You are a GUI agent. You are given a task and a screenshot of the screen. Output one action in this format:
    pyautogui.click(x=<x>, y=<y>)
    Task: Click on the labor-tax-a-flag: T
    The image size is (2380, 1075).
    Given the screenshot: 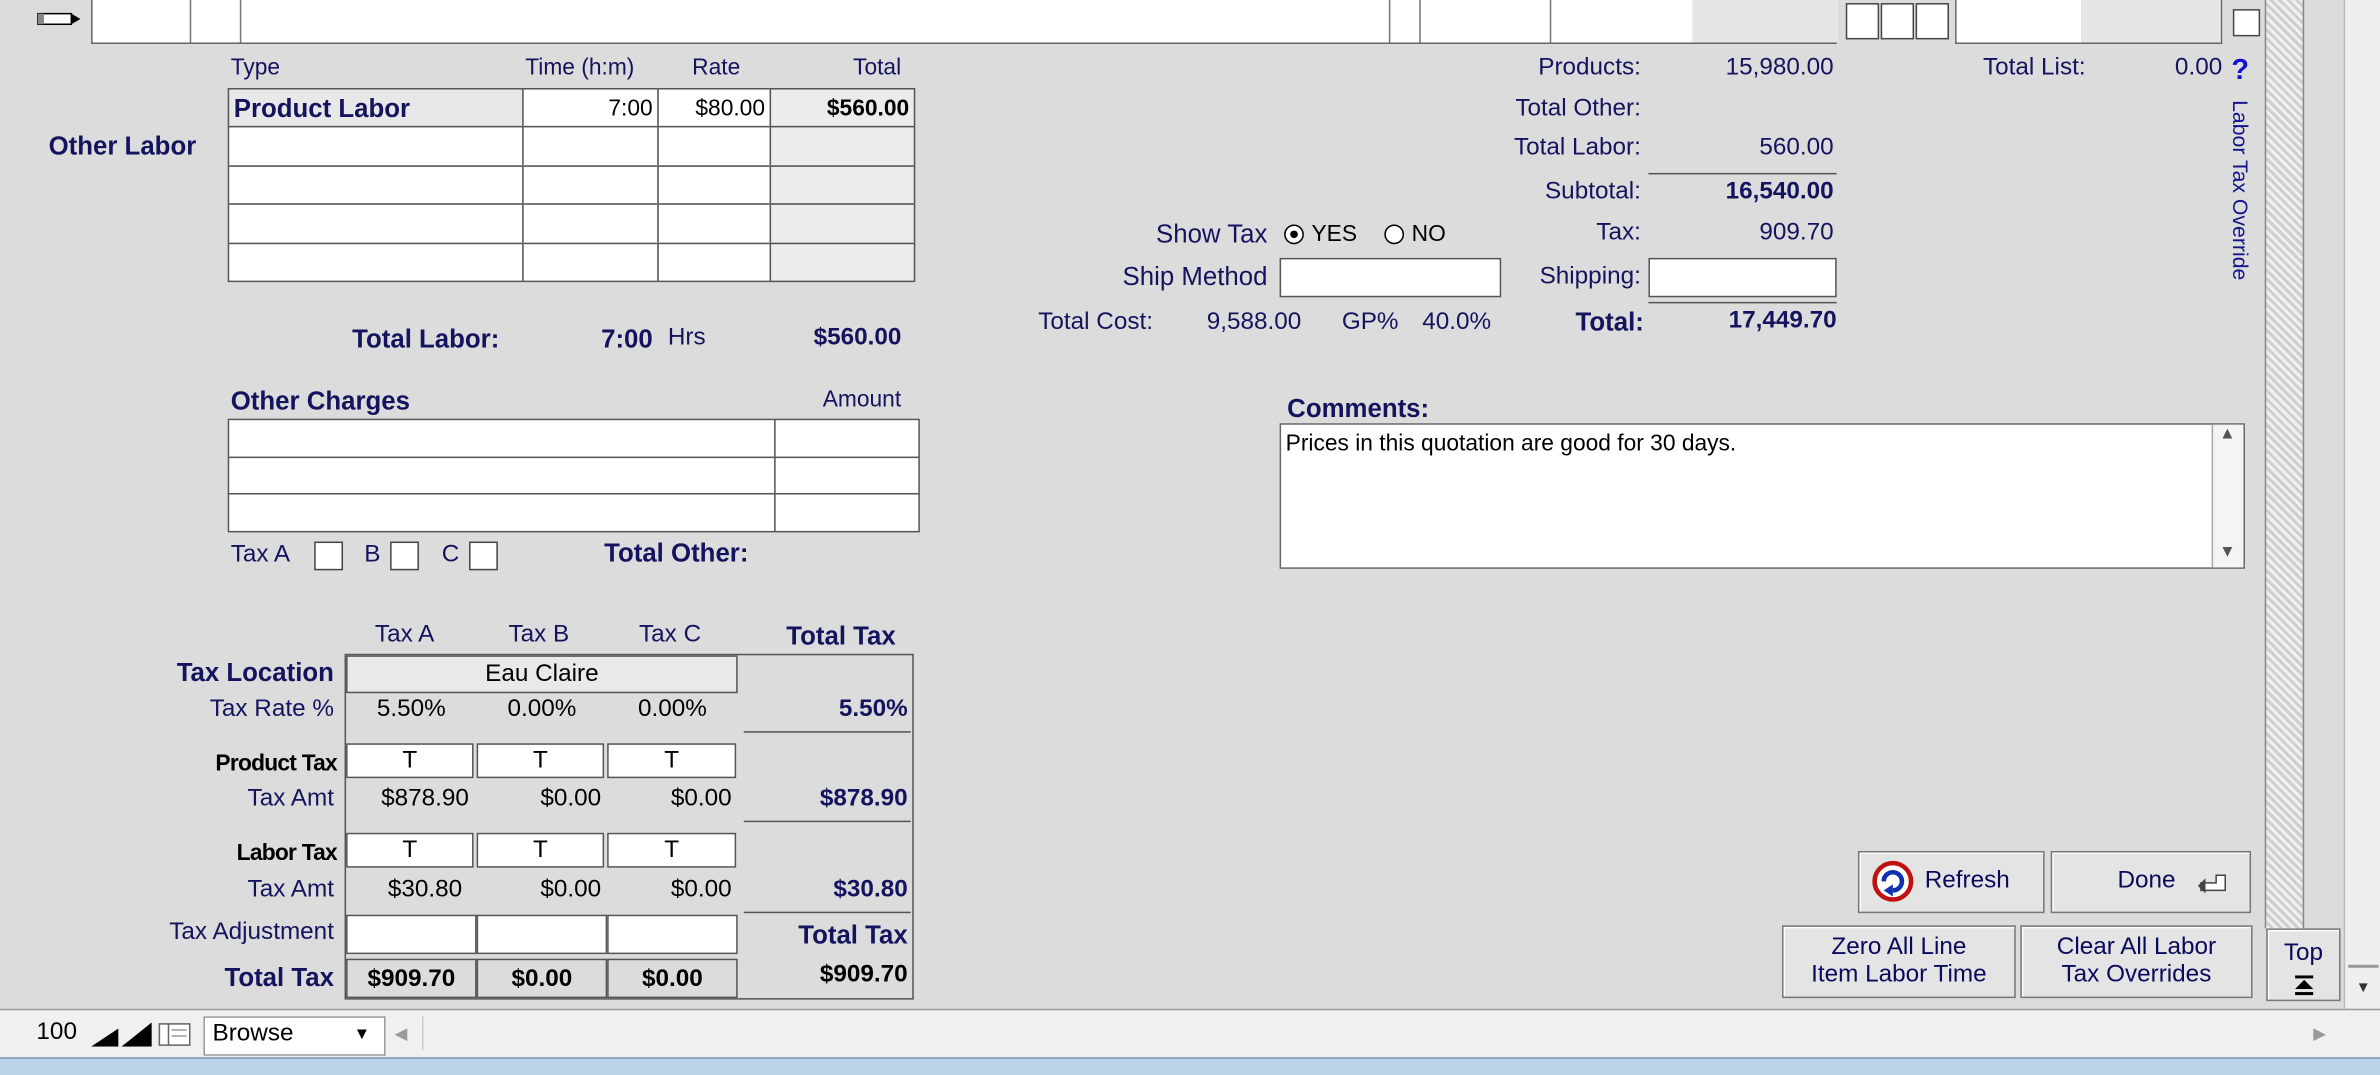 What is the action you would take?
    pyautogui.click(x=410, y=850)
    